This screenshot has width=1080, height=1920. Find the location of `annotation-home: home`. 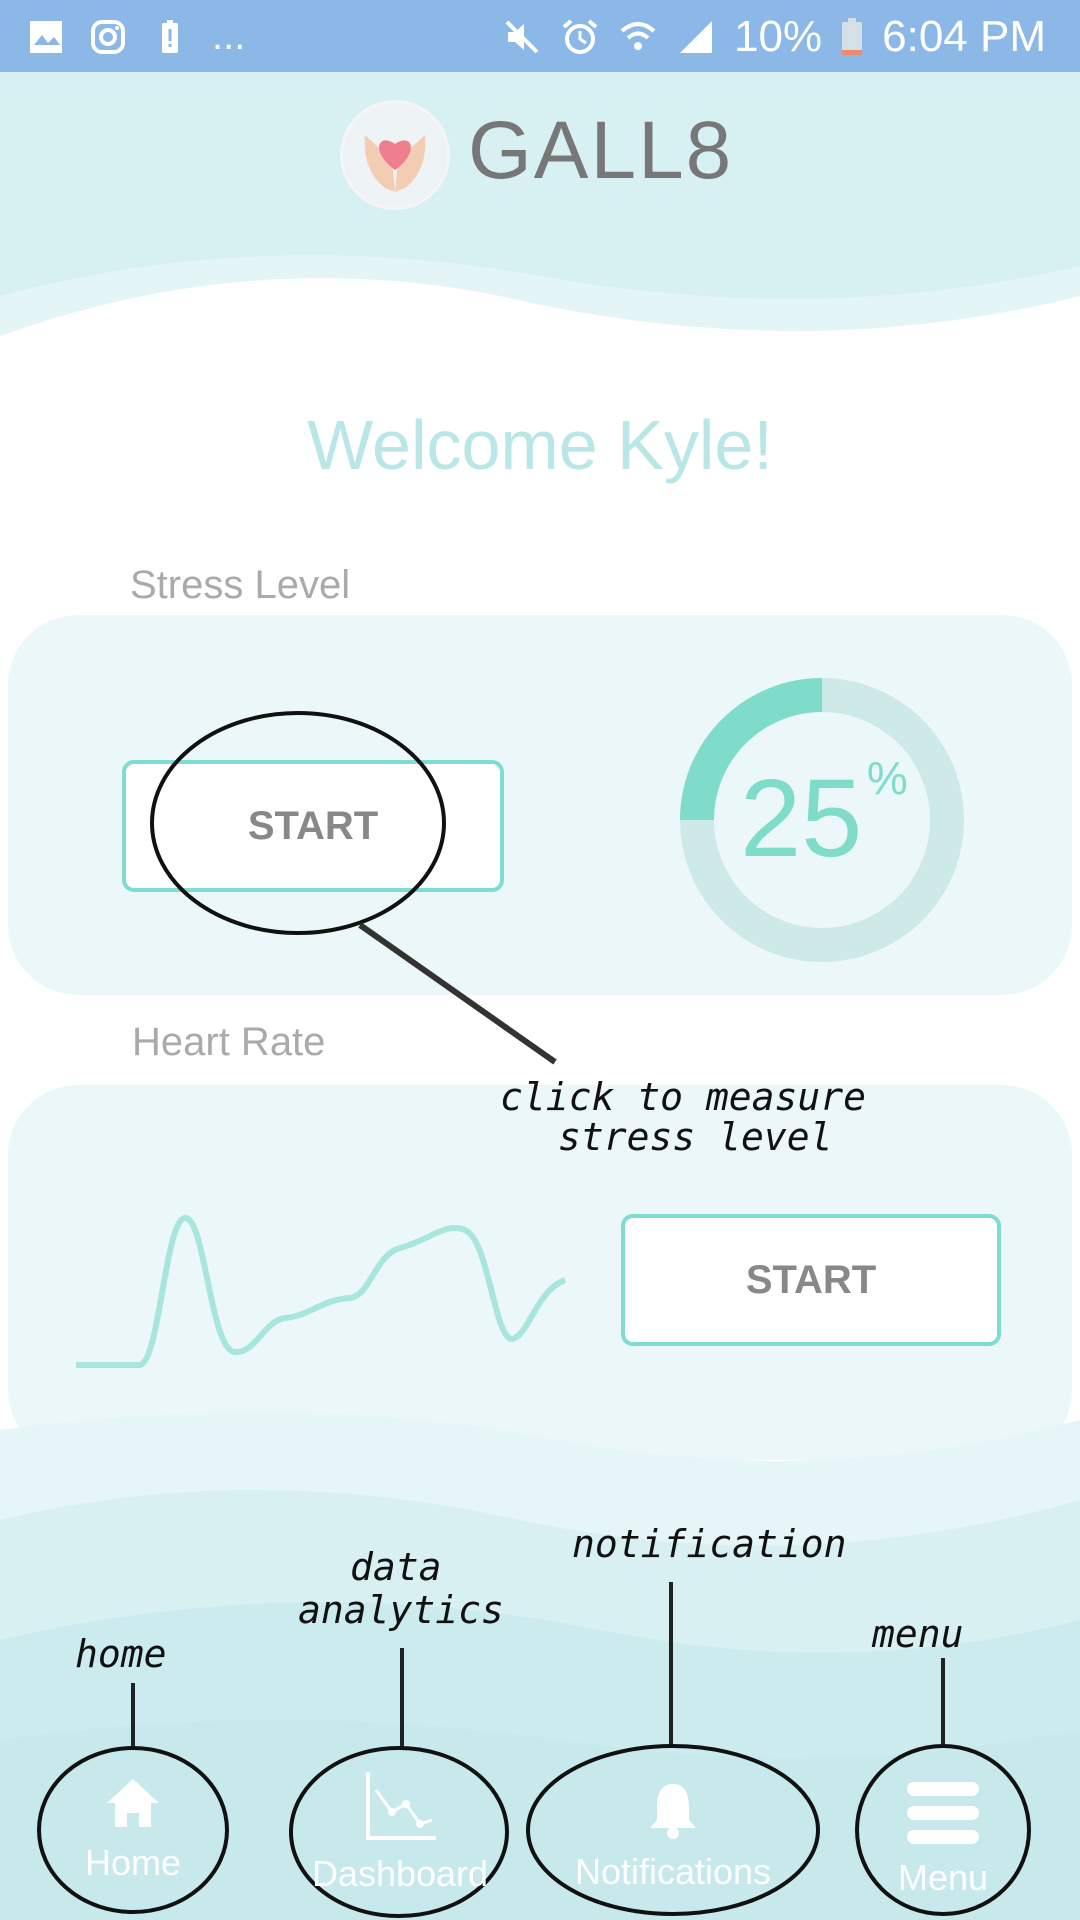

annotation-home: home is located at coordinates (121, 1654).